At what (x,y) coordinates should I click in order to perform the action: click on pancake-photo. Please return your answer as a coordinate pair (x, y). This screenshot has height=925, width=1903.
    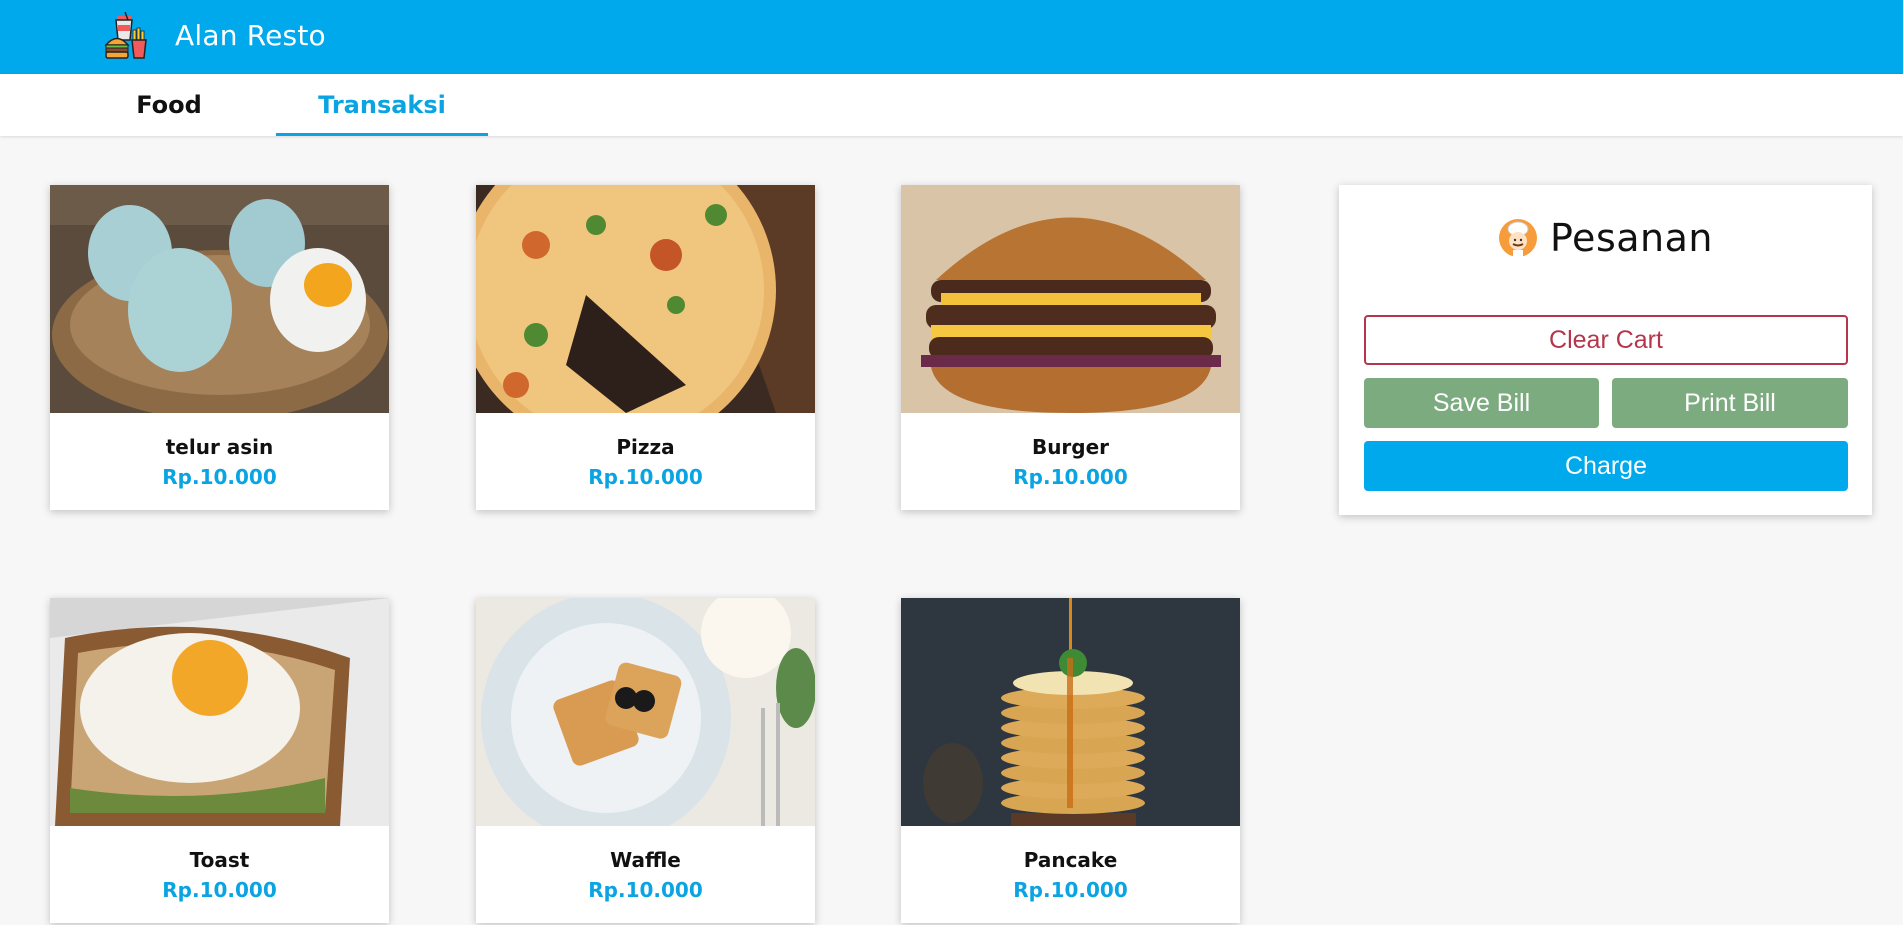
    Looking at the image, I should click on (1070, 712).